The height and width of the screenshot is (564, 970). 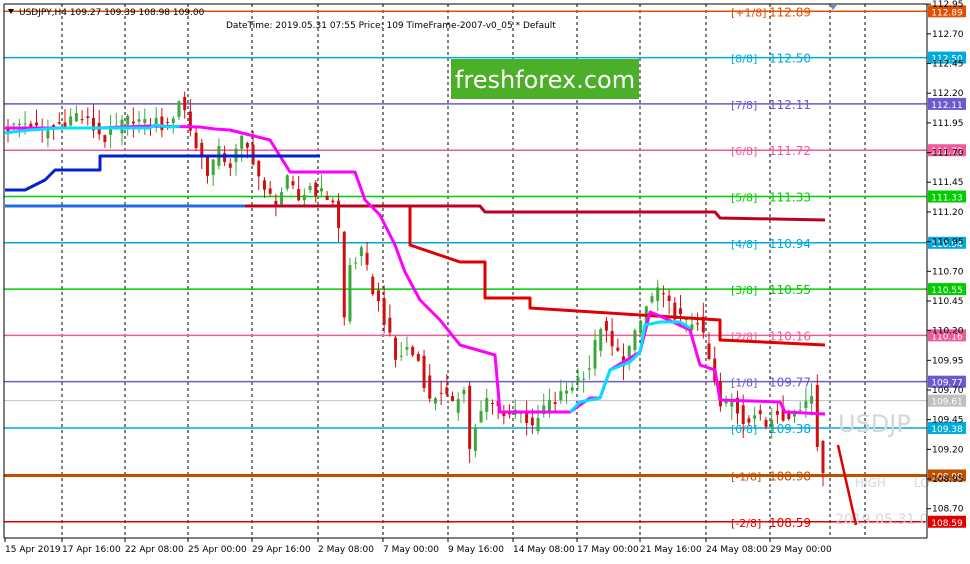 I want to click on murrey-level-value: 112.89, so click(x=790, y=12).